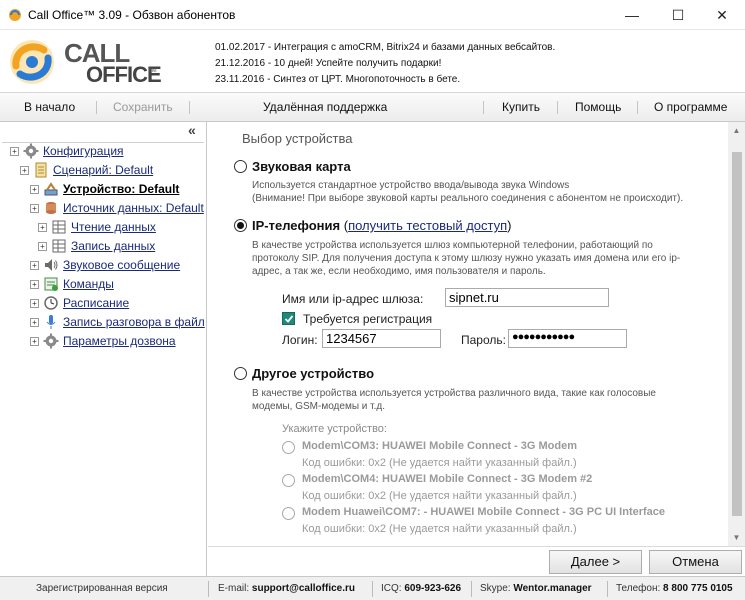 Image resolution: width=745 pixels, height=600 pixels. What do you see at coordinates (51, 322) in the screenshot?
I see `microphone-icon` at bounding box center [51, 322].